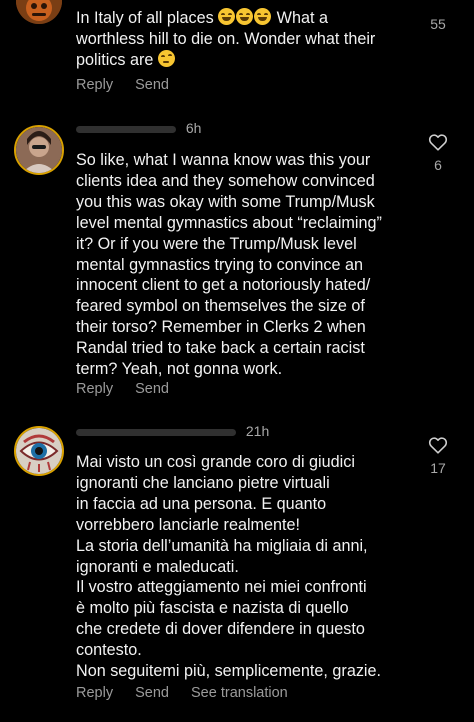  I want to click on comment-line: in faccia ad una persona. E quanto, so click(201, 503).